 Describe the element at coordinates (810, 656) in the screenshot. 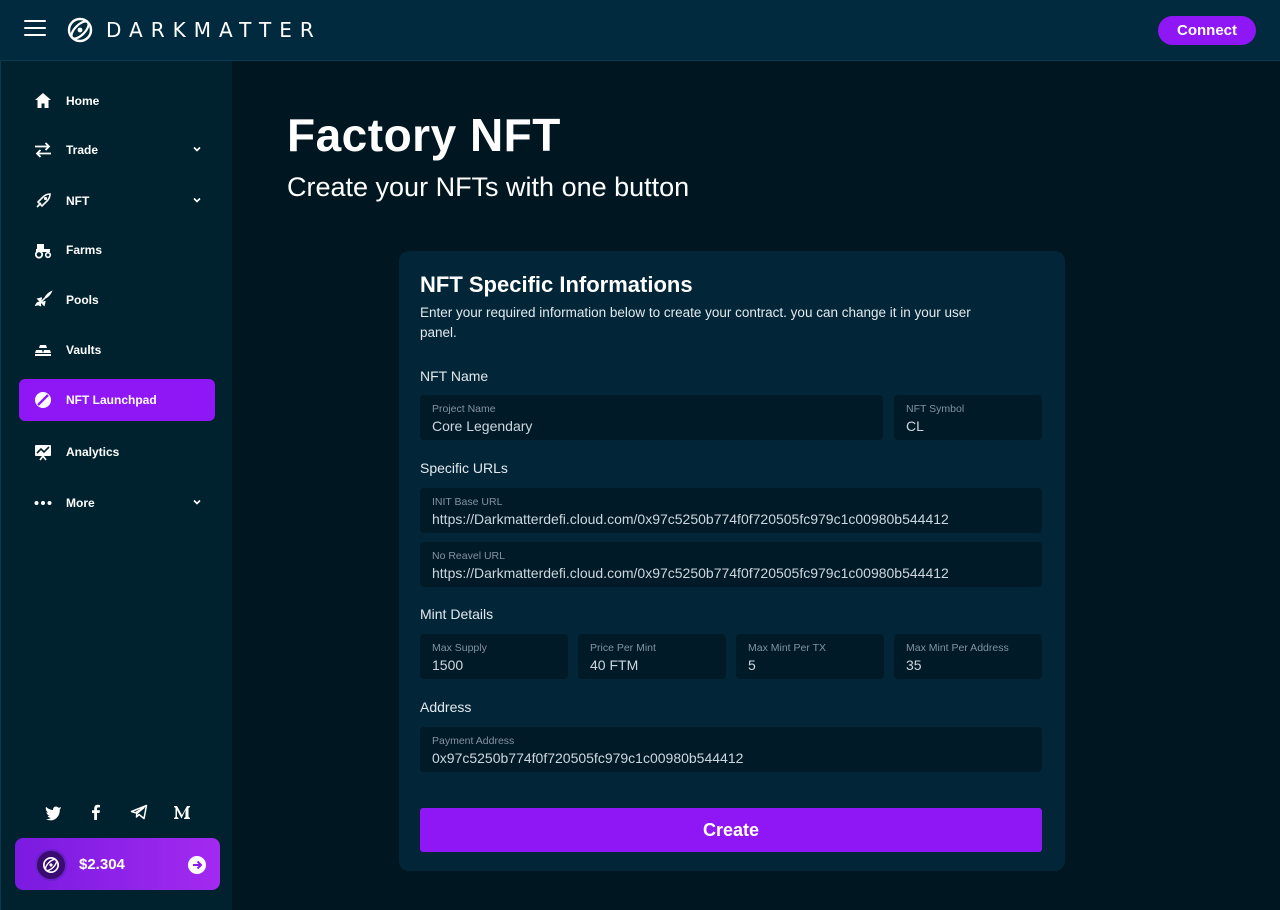

I see `max-mint-per-tx-field: Max Mint Per TX 5` at that location.